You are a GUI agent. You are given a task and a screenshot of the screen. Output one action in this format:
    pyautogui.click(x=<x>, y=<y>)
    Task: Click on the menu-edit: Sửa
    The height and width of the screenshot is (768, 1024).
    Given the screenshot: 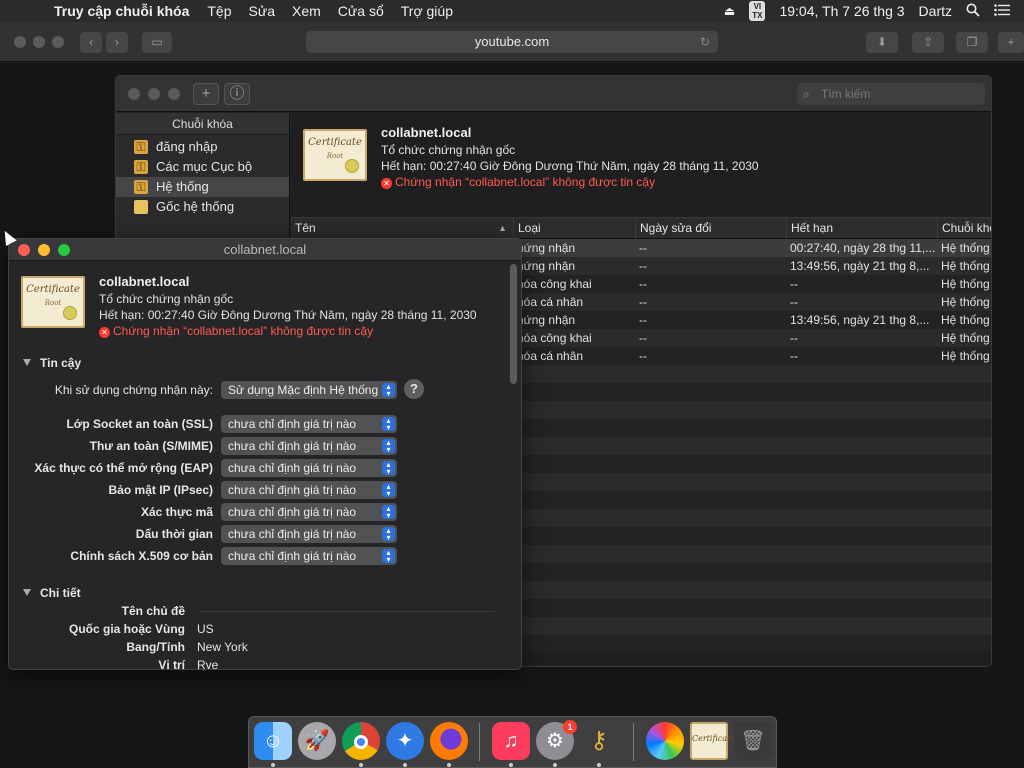 What is the action you would take?
    pyautogui.click(x=262, y=11)
    